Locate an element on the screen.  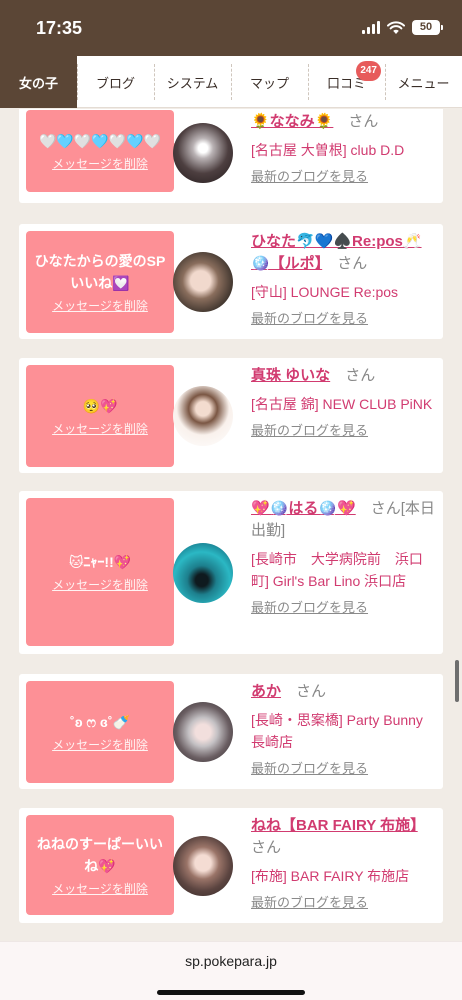
girl-name-link: あか is located at coordinates (266, 691).